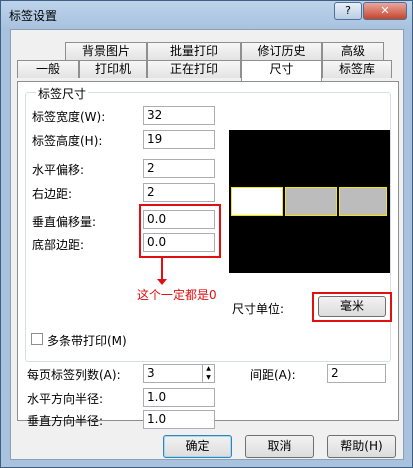  Describe the element at coordinates (162, 282) in the screenshot. I see `annotation-arrow-head` at that location.